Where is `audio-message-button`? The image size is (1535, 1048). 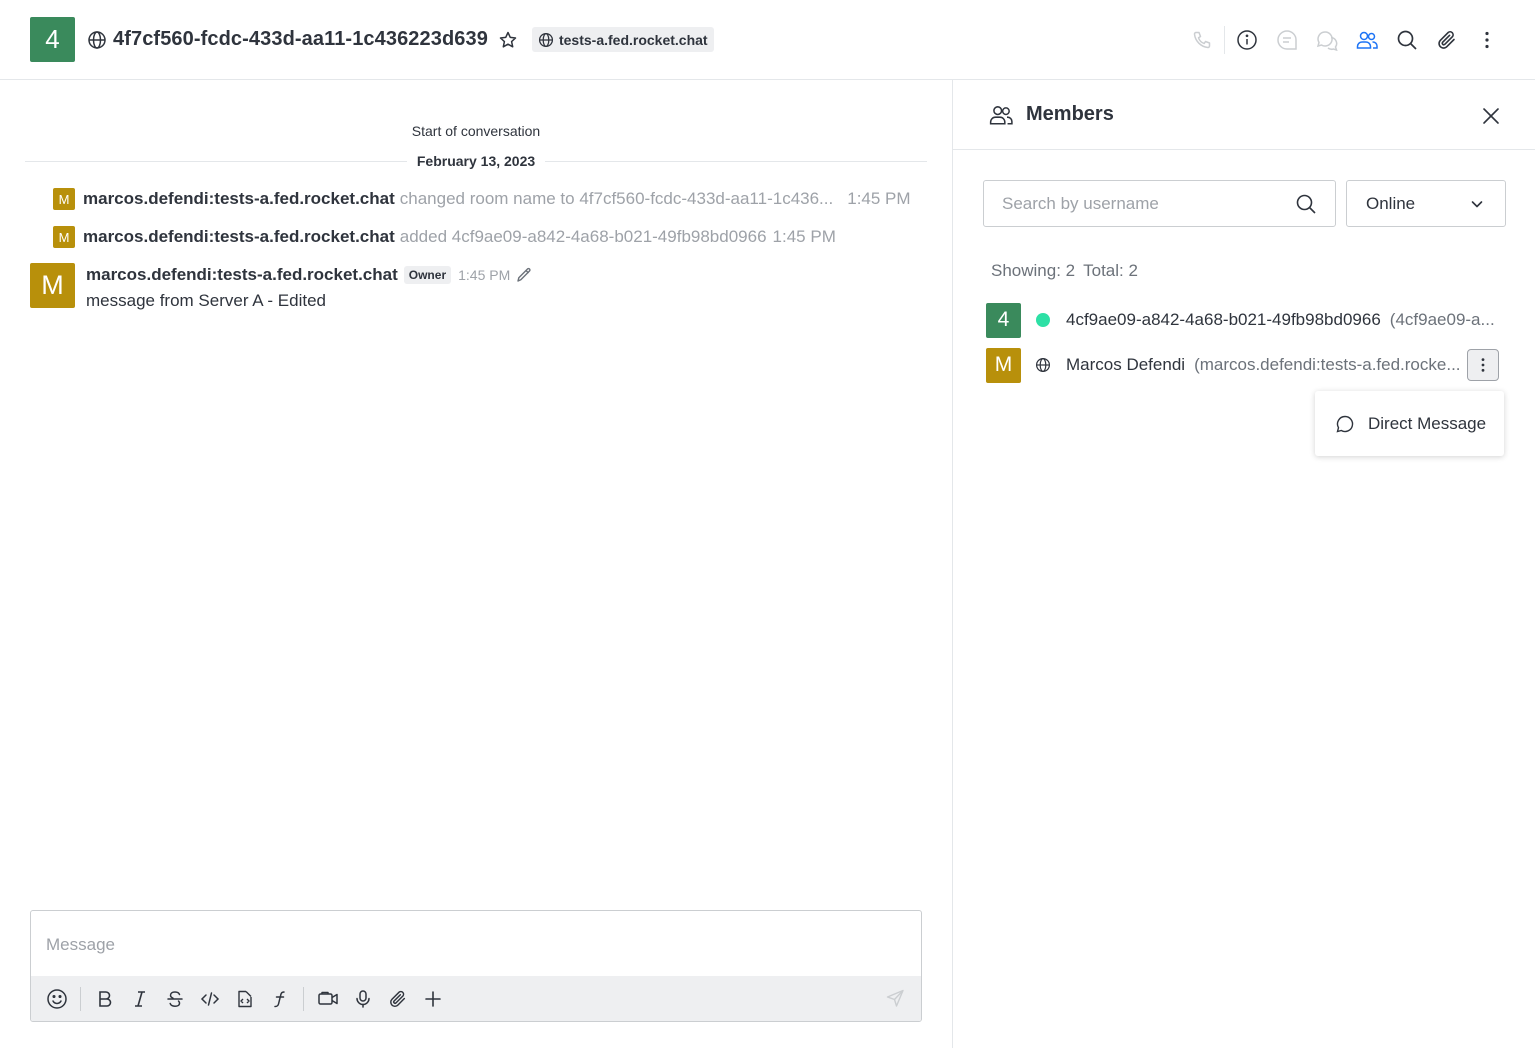
audio-message-button is located at coordinates (362, 999).